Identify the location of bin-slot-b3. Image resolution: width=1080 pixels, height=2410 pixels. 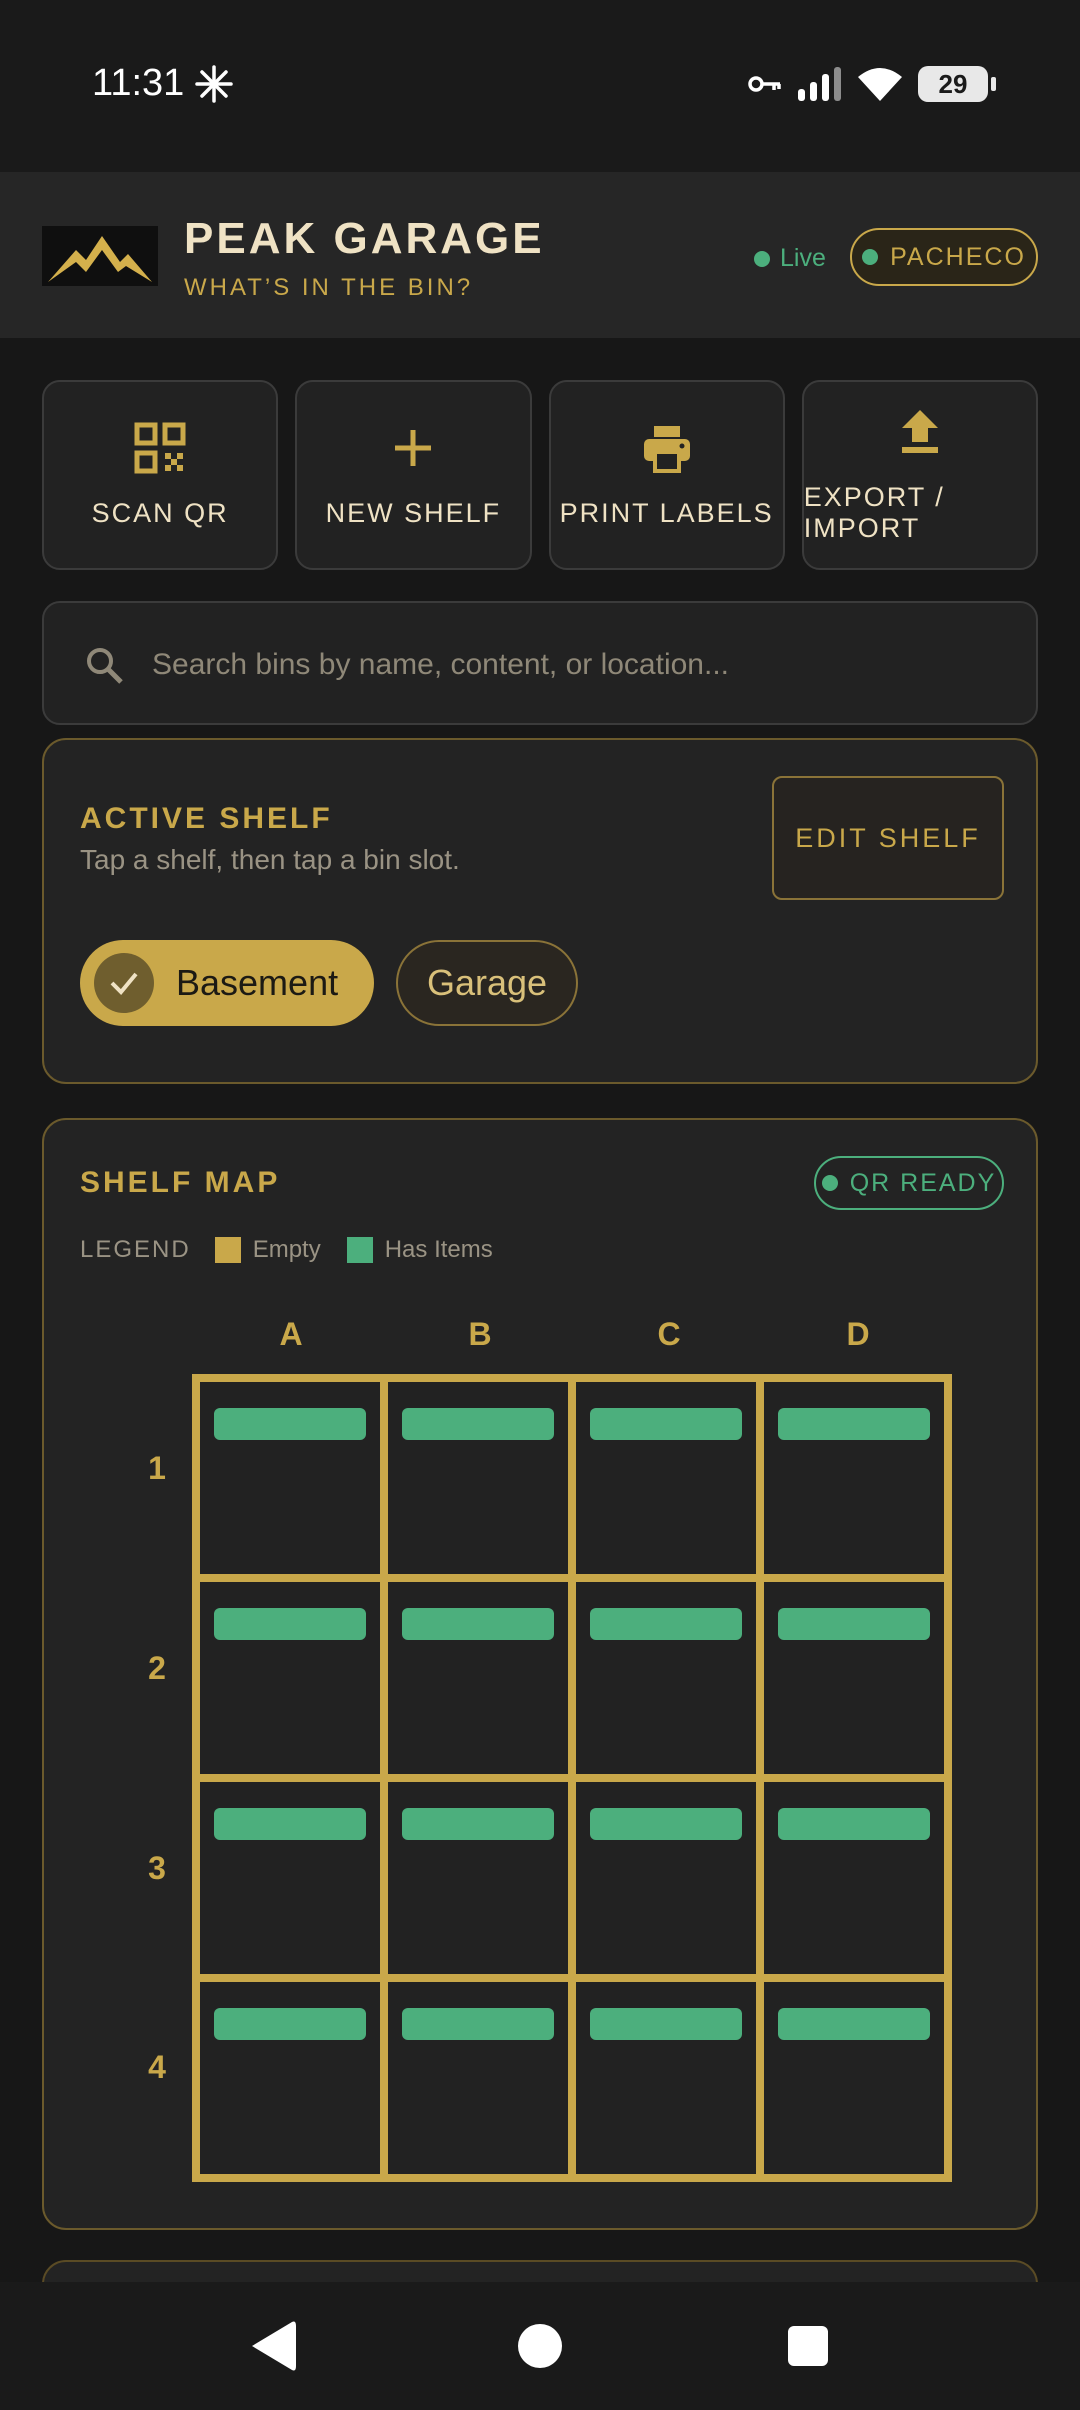
(478, 1878).